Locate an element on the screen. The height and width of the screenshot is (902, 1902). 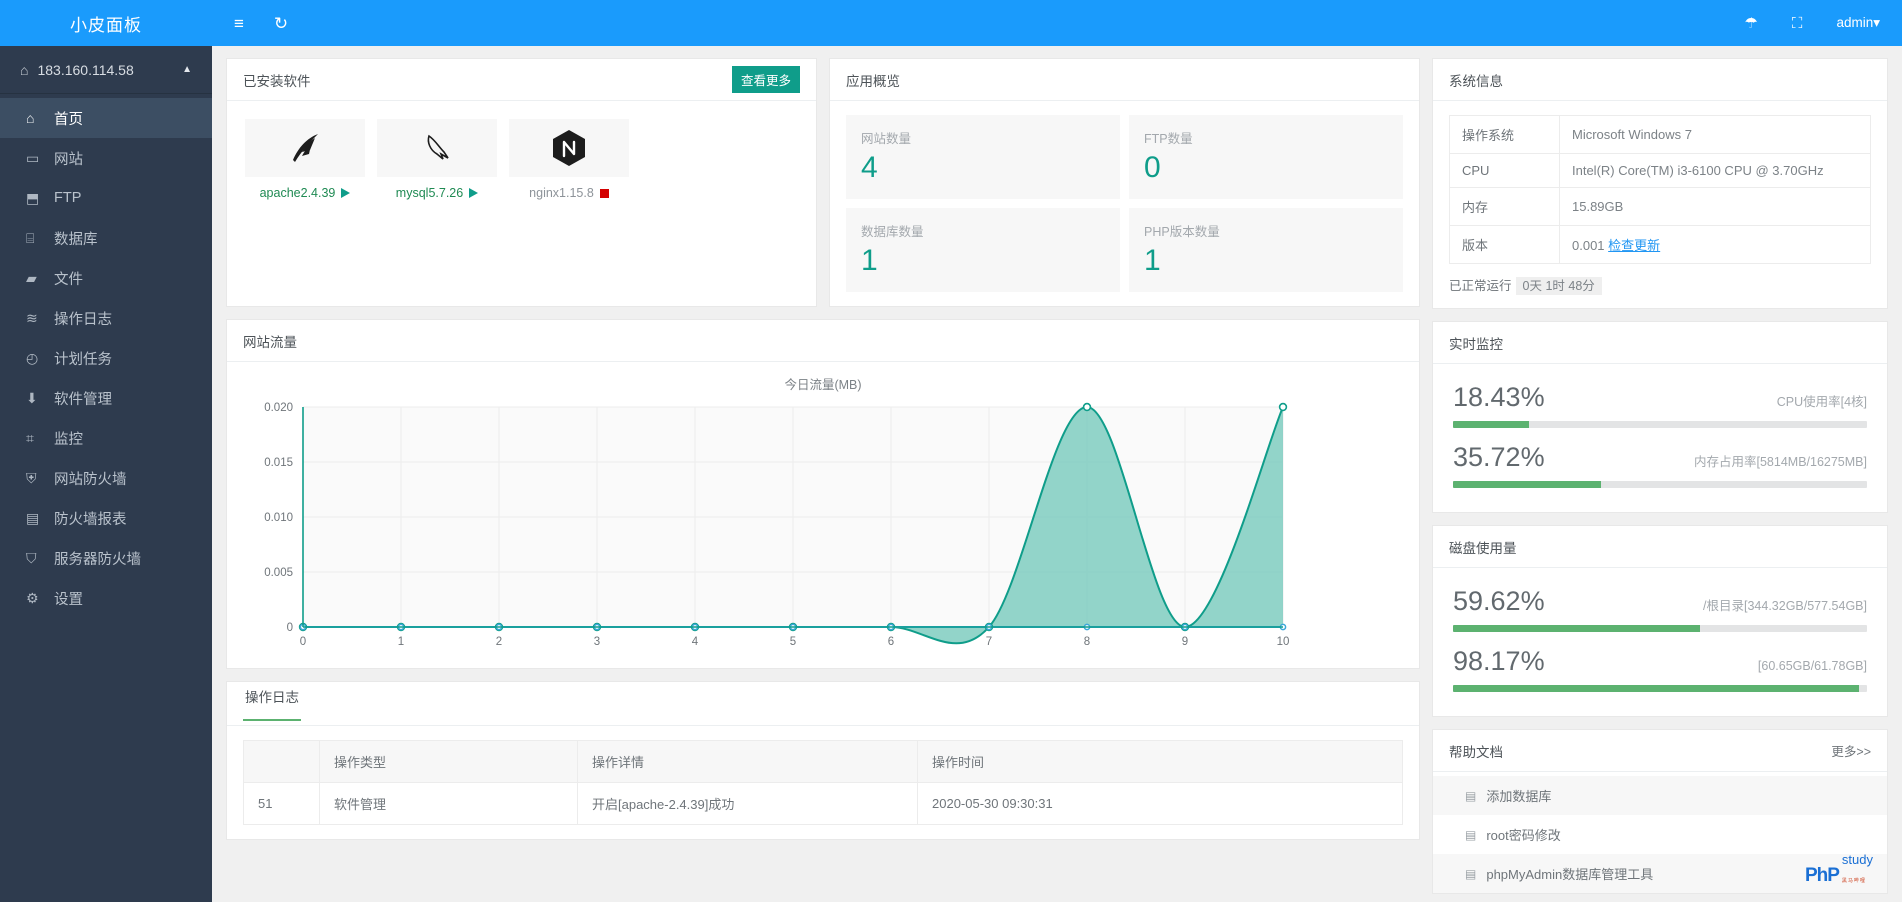
help-doc-item: ▤ root密码修改 is located at coordinates (1660, 834).